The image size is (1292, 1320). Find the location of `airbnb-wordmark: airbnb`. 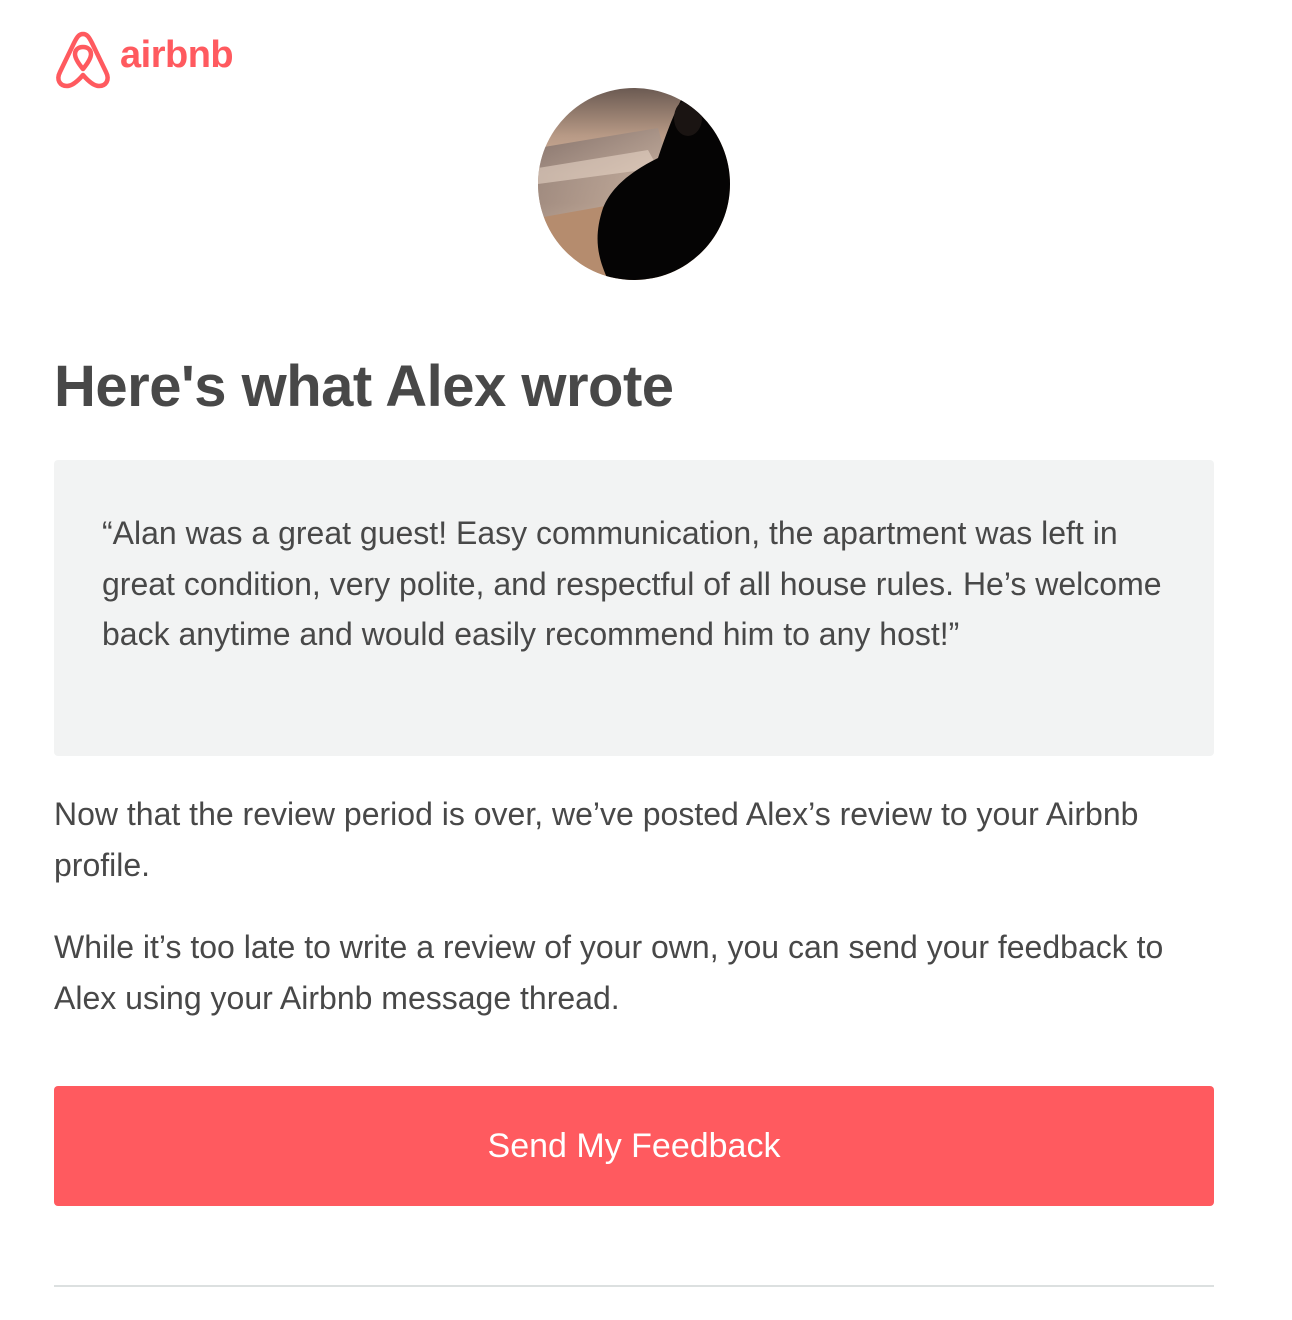

airbnb-wordmark: airbnb is located at coordinates (177, 55).